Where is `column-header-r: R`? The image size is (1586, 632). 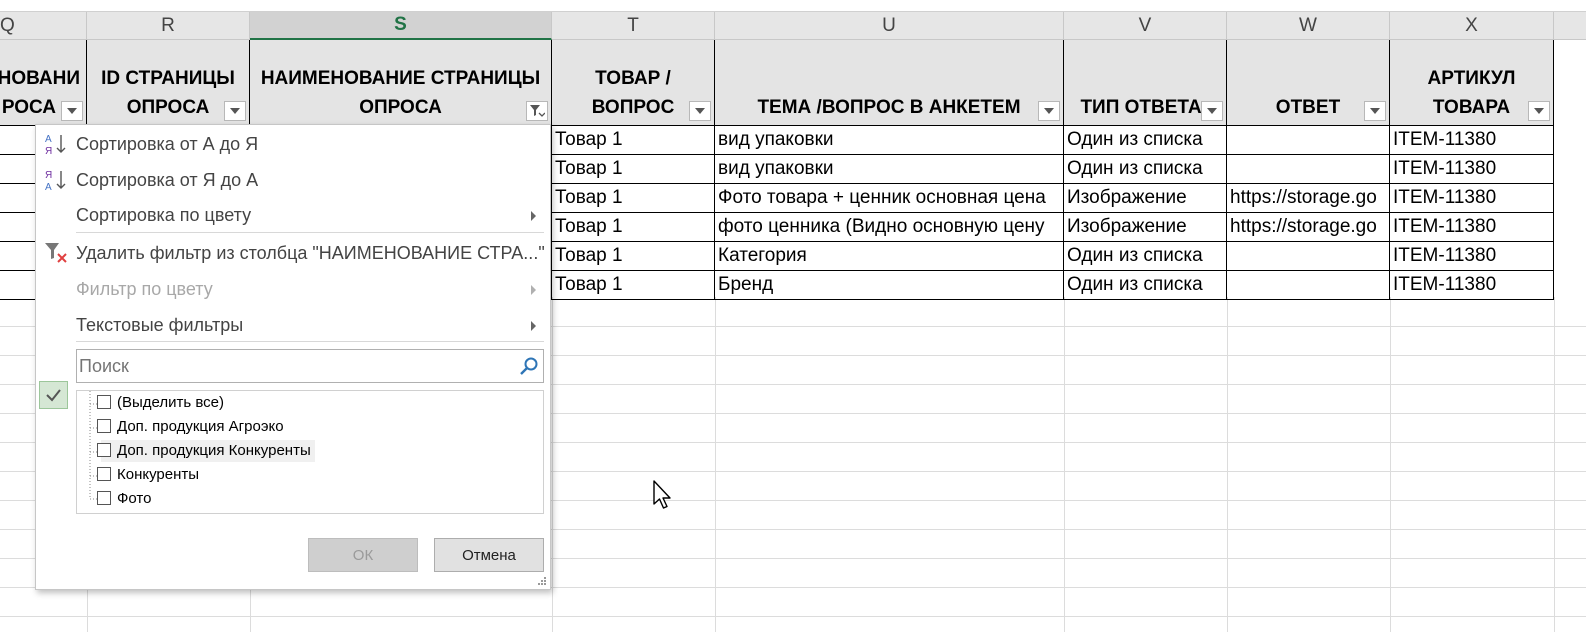
column-header-r: R is located at coordinates (168, 26).